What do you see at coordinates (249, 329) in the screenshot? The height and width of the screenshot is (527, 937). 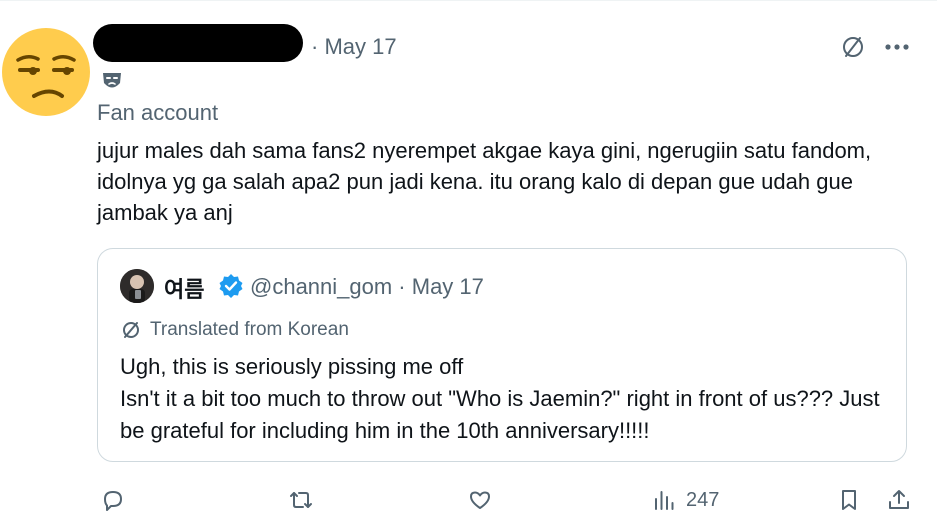 I see `translated-from-label: Translated from Korean` at bounding box center [249, 329].